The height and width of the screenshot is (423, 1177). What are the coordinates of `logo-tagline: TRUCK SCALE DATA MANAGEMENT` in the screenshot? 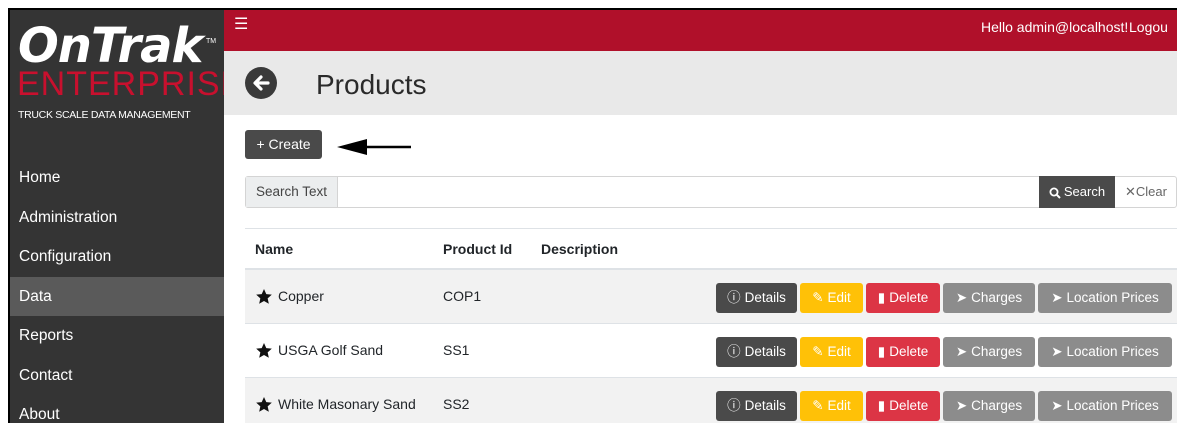 It's located at (104, 115).